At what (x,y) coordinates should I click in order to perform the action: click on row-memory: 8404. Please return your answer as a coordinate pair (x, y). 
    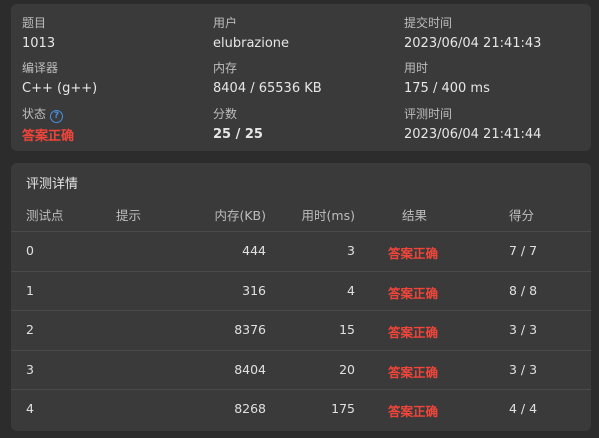
    Looking at the image, I should click on (250, 369).